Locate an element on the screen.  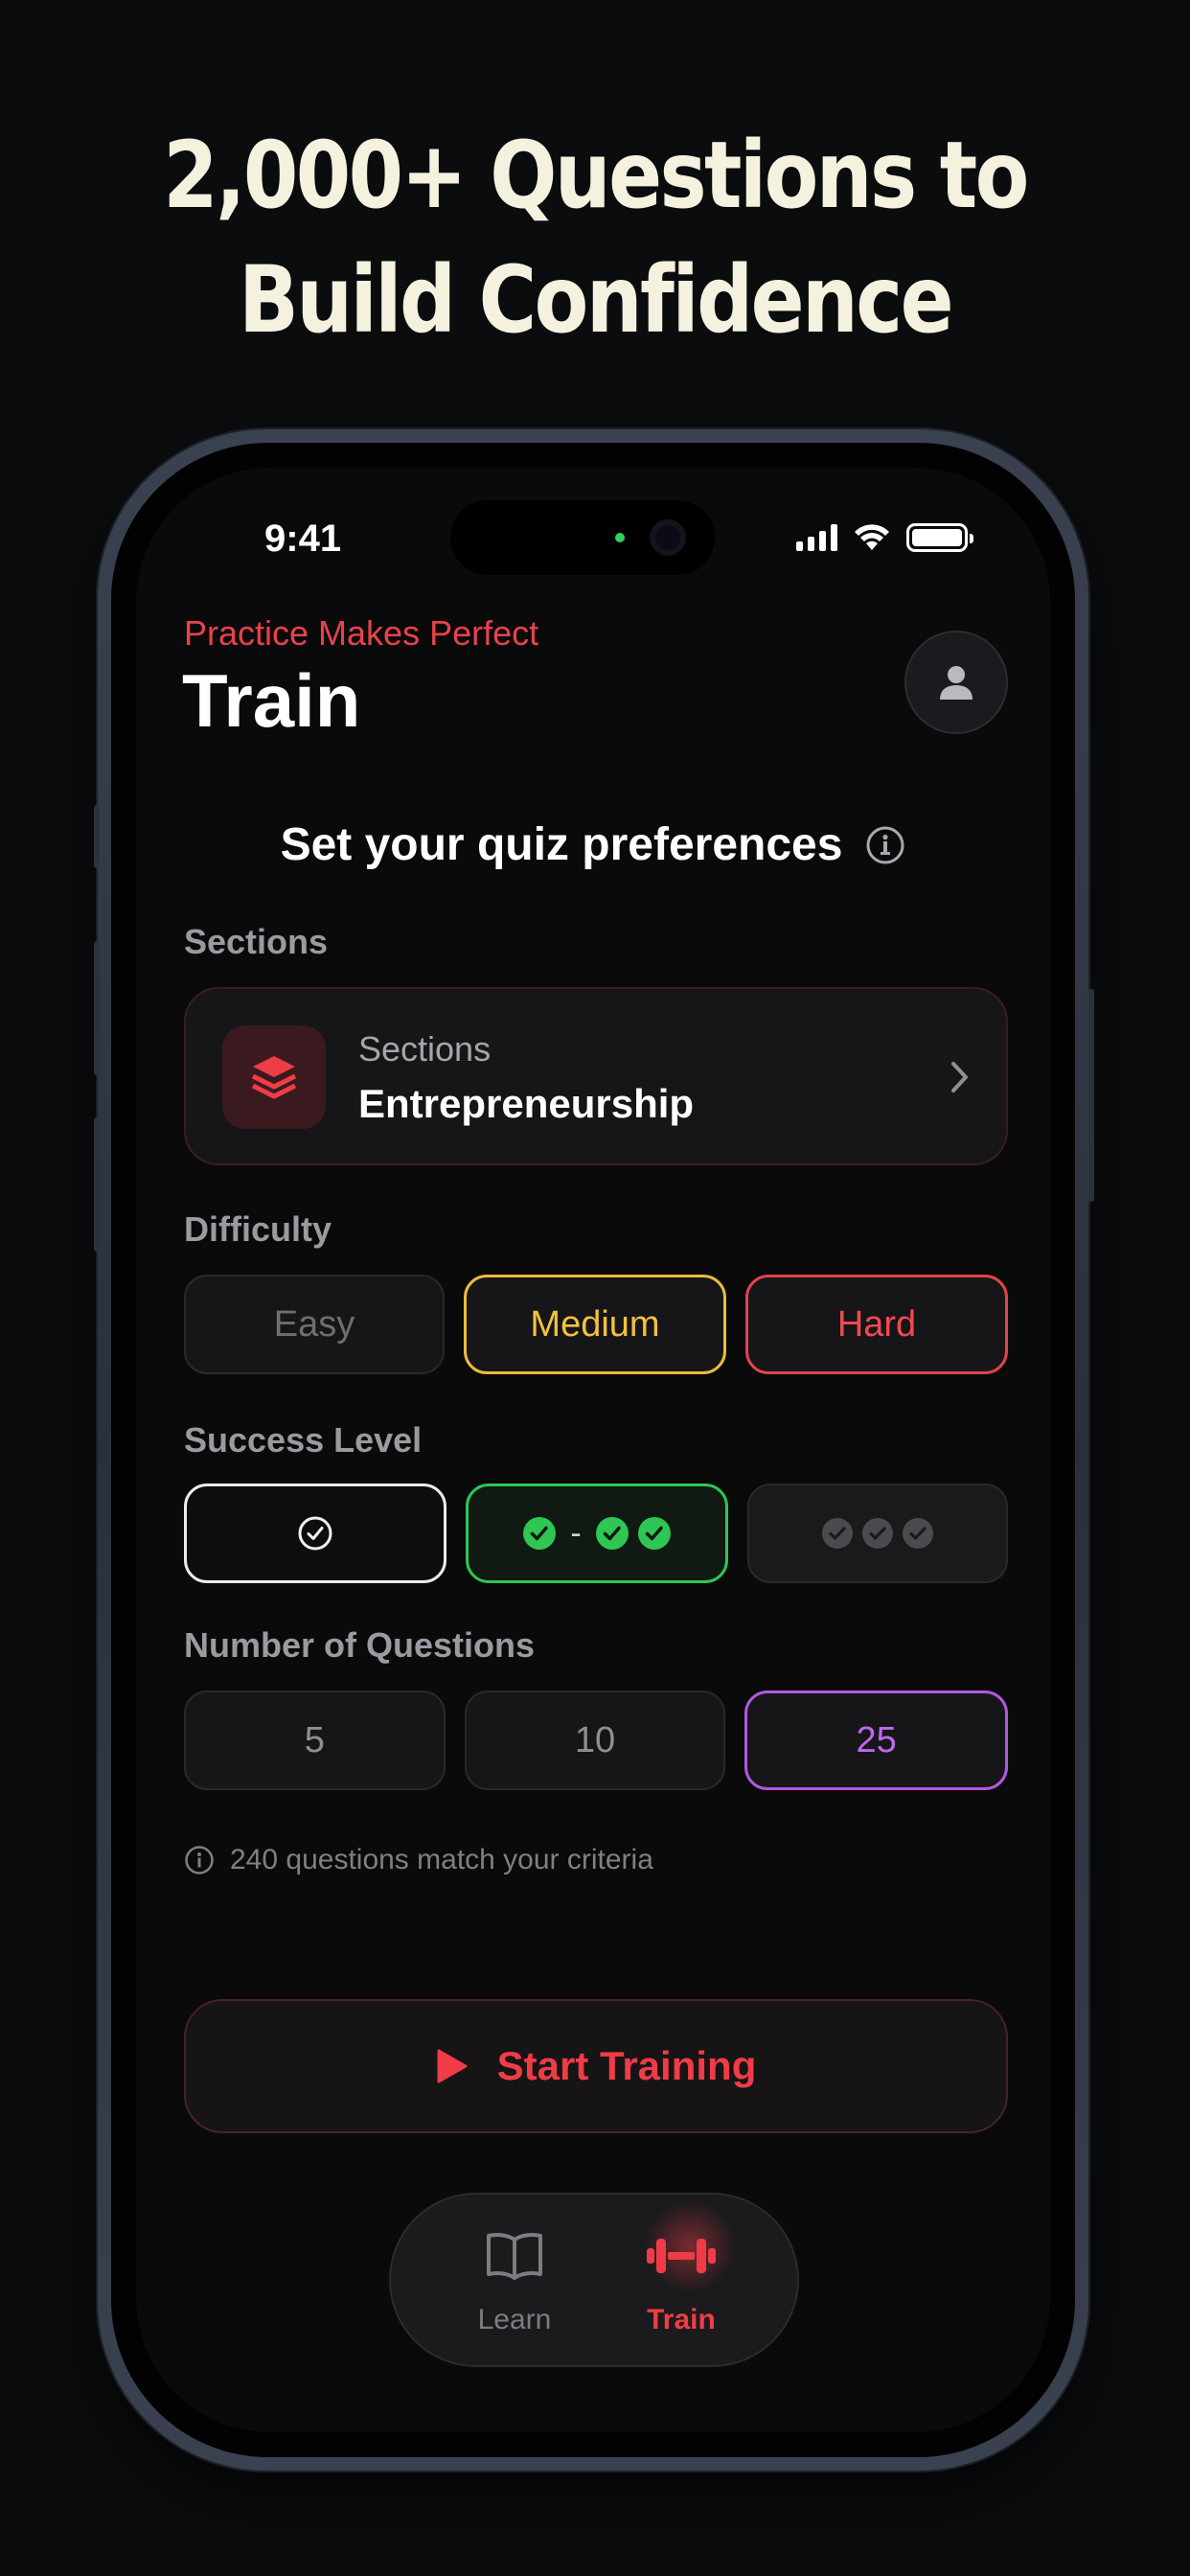
privacy-indicator-dot is located at coordinates (620, 537).